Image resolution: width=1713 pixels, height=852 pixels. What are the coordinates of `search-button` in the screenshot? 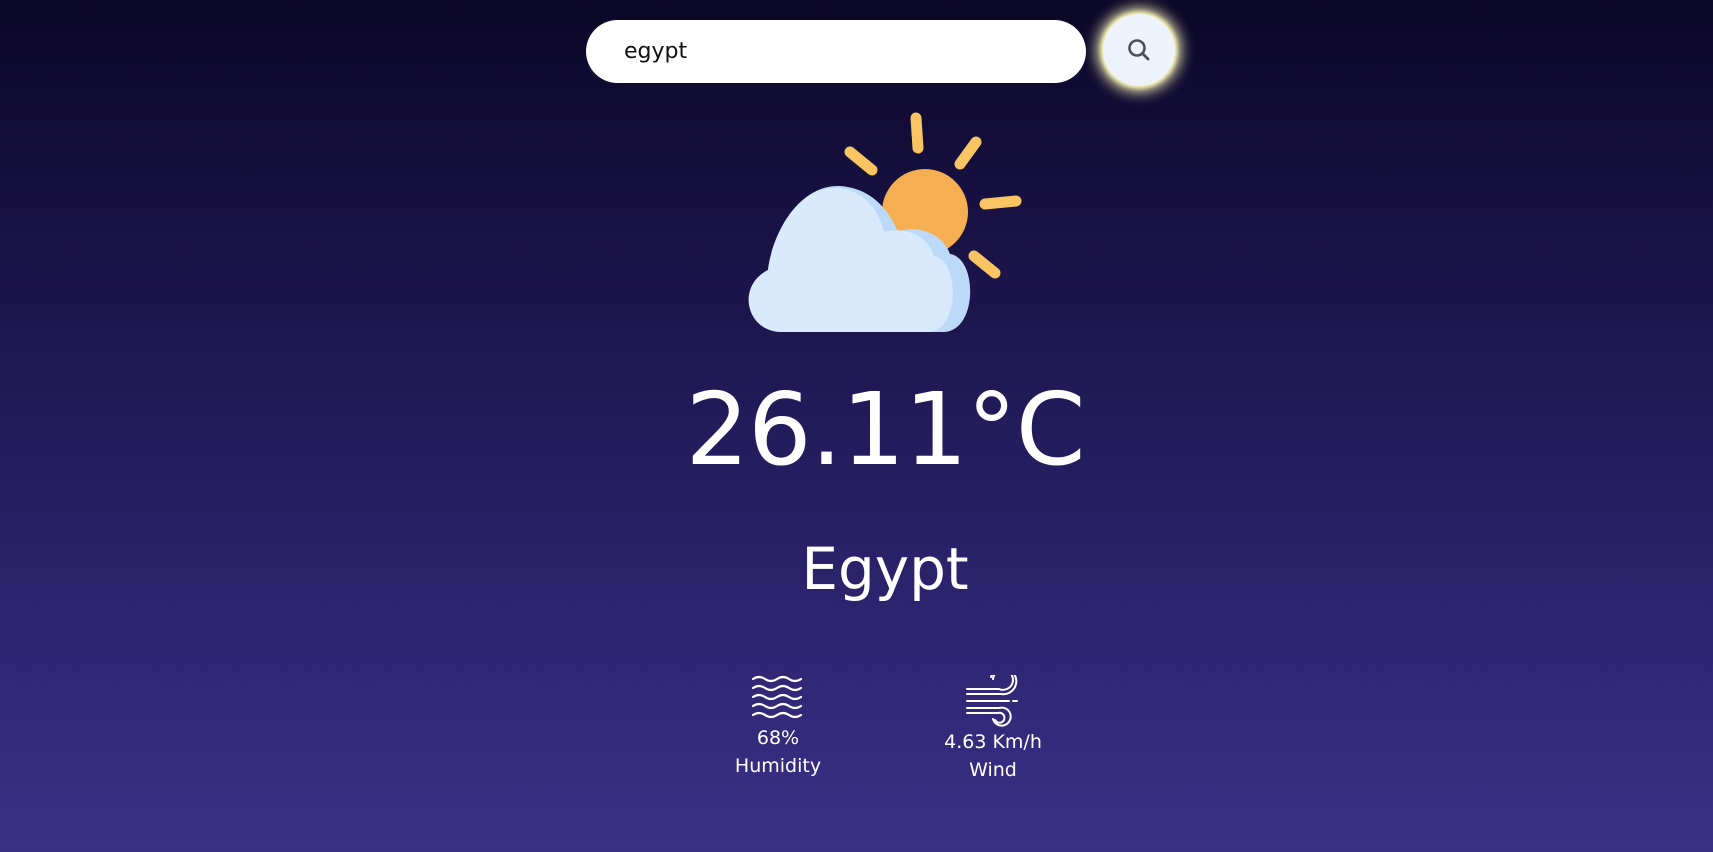 It's located at (1139, 50).